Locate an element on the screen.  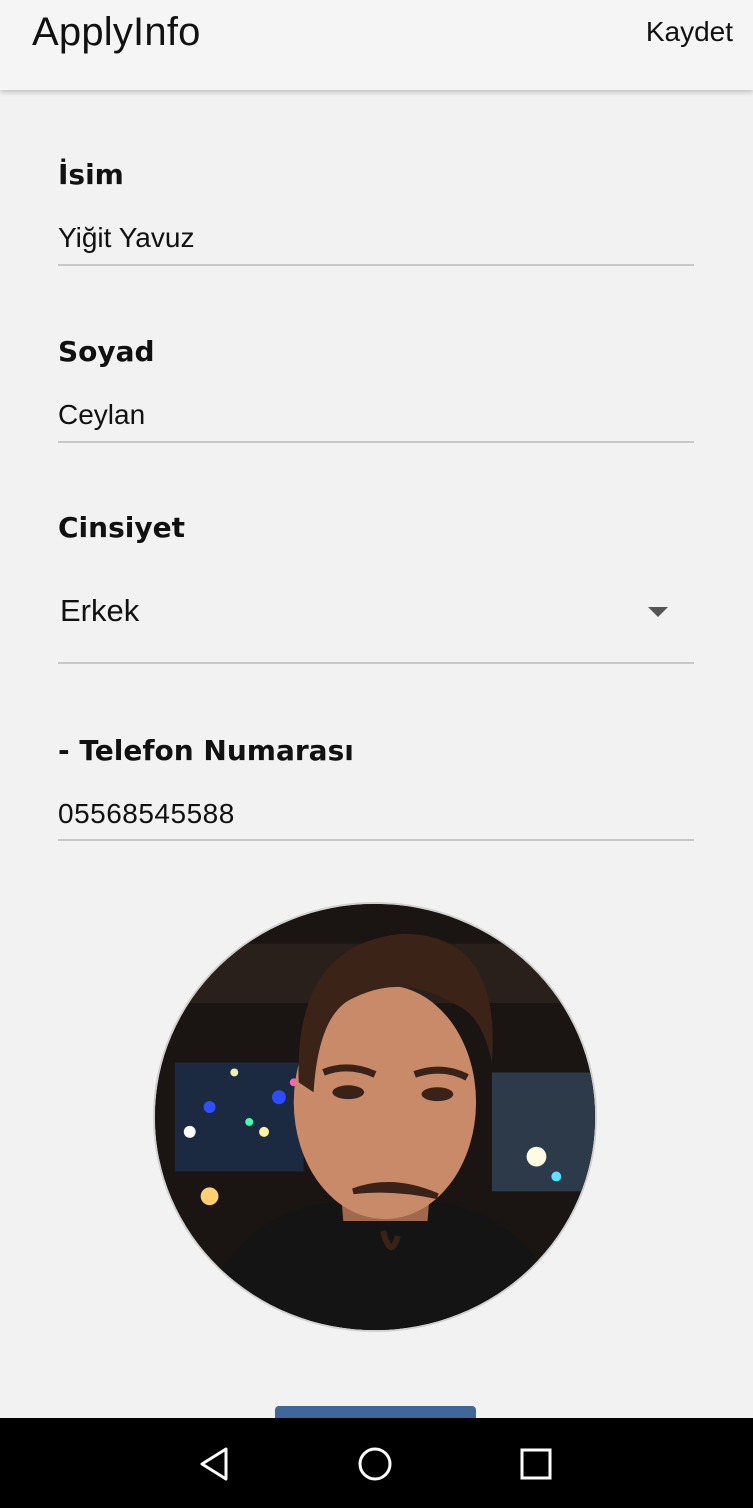
last-name-underline is located at coordinates (376, 442).